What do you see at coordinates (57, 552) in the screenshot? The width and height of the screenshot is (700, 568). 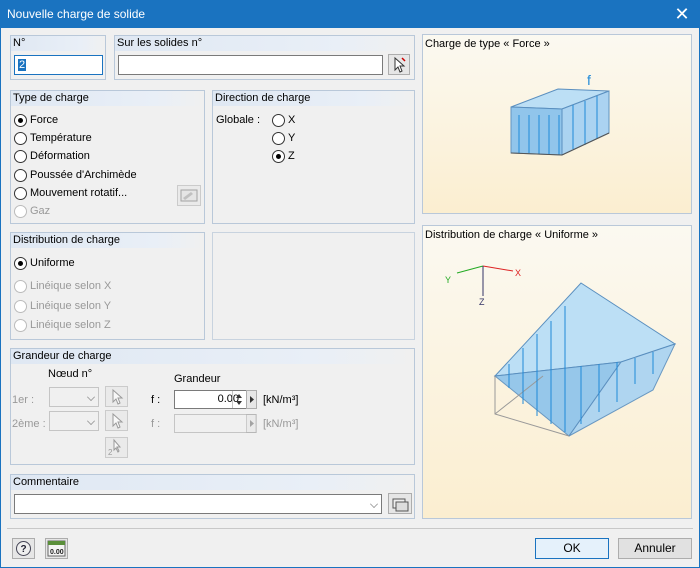 I see `svg-text: 0.00` at bounding box center [57, 552].